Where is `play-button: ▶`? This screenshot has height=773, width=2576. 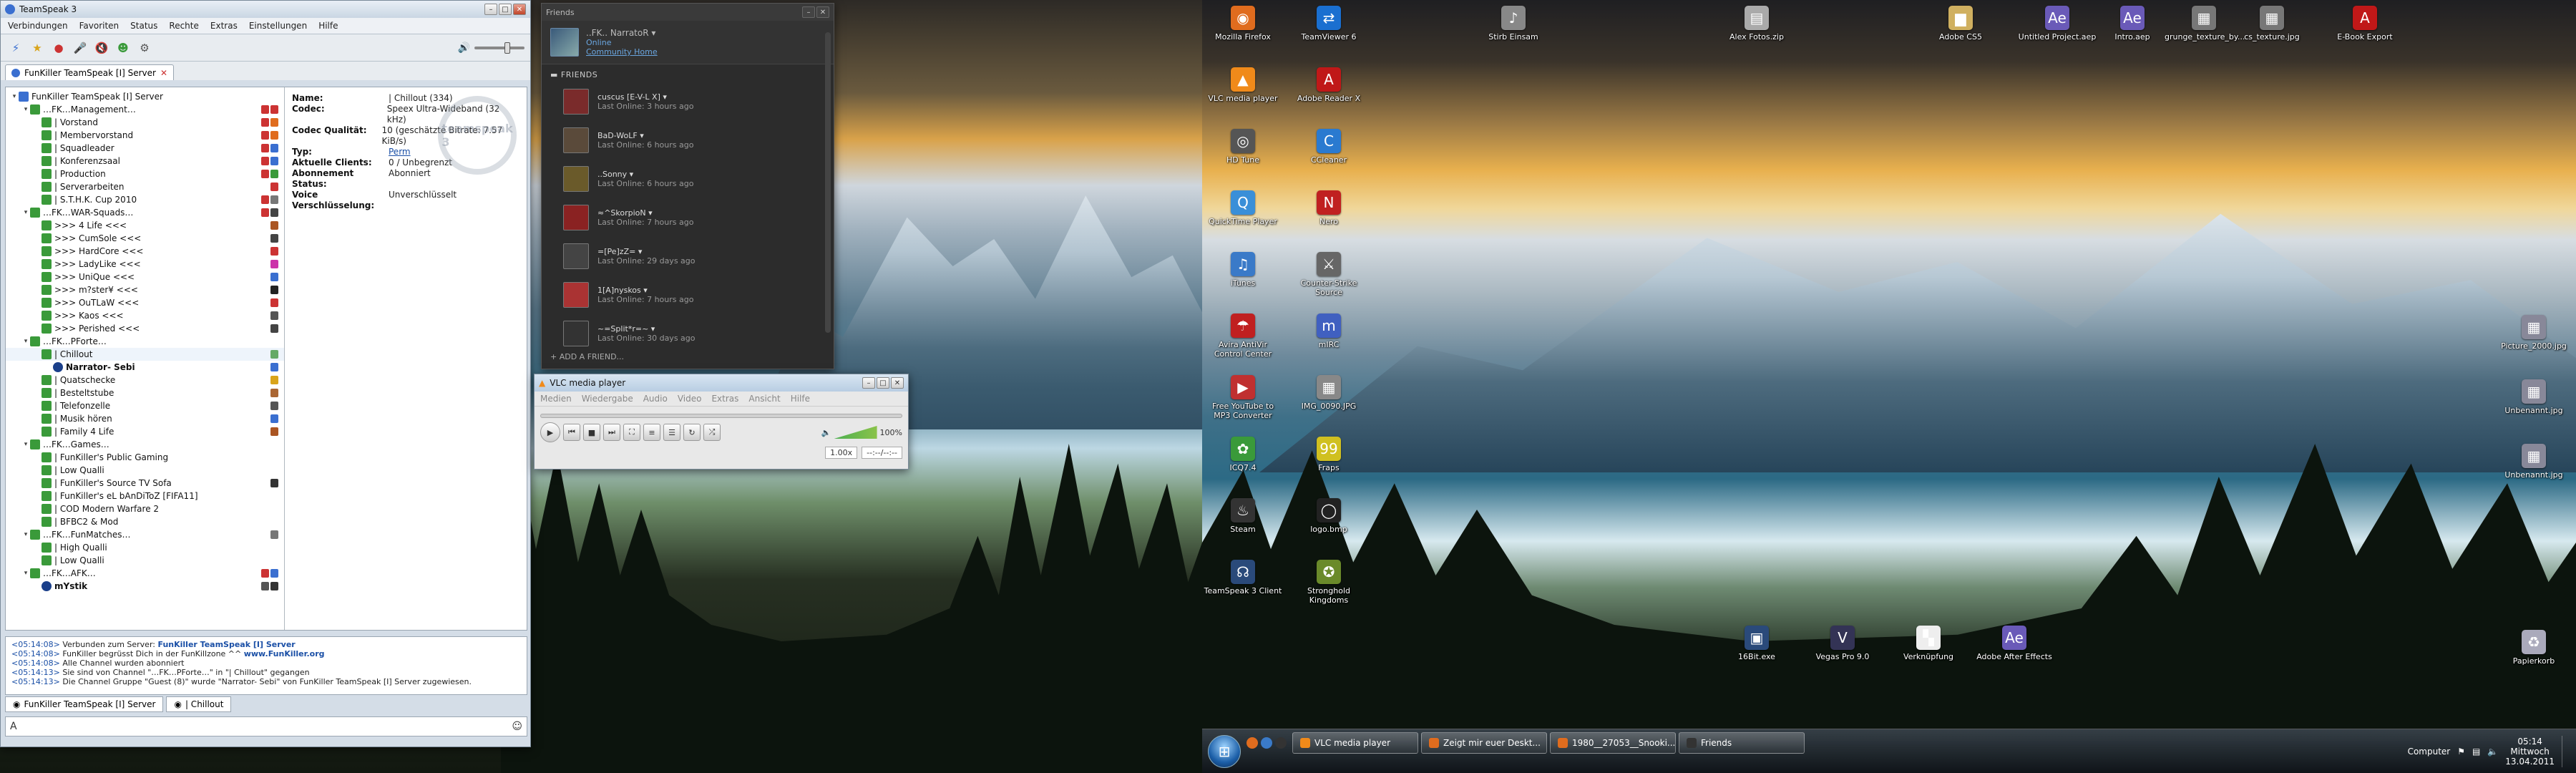 play-button: ▶ is located at coordinates (550, 432).